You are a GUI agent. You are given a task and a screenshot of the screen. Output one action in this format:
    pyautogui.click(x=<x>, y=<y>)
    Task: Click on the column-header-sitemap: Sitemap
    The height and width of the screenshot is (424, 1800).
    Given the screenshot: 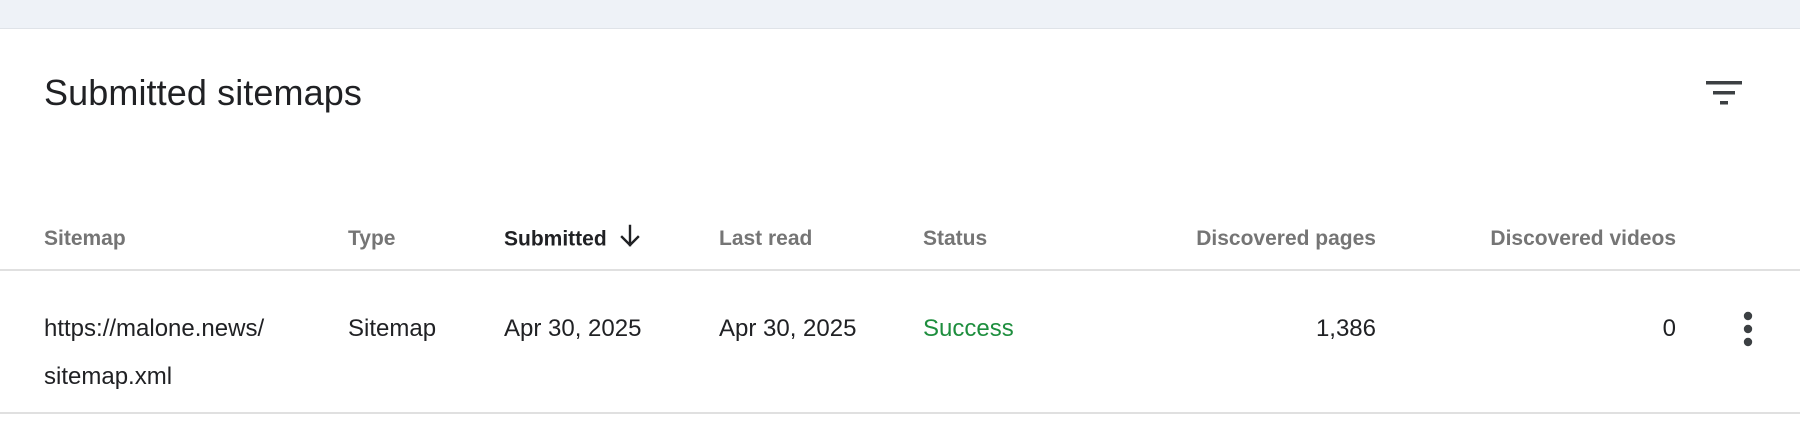 What is the action you would take?
    pyautogui.click(x=85, y=239)
    